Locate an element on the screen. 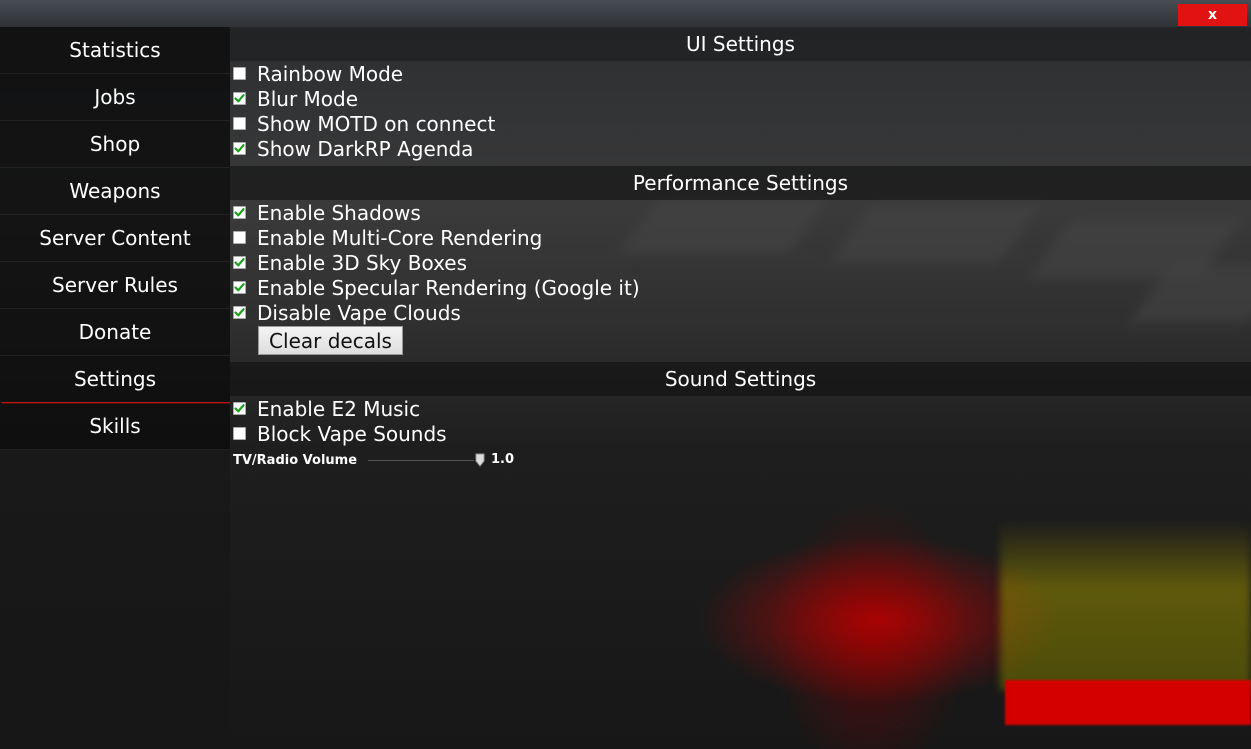 Image resolution: width=1251 pixels, height=749 pixels. option-label: Show MOTD on connect is located at coordinates (376, 123).